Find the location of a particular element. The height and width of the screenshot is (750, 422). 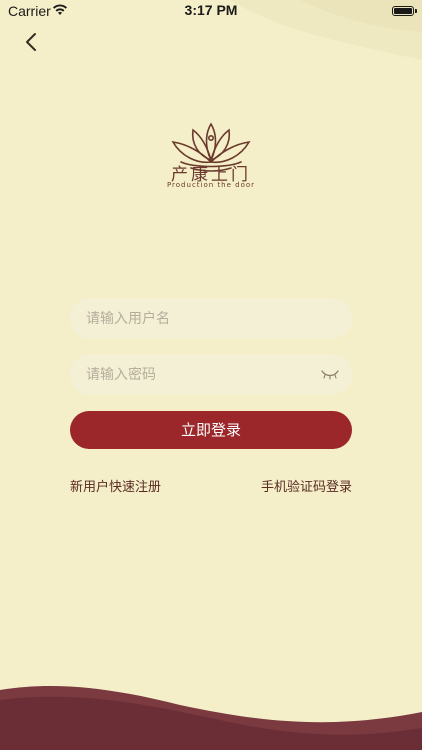

username-input is located at coordinates (196, 318).